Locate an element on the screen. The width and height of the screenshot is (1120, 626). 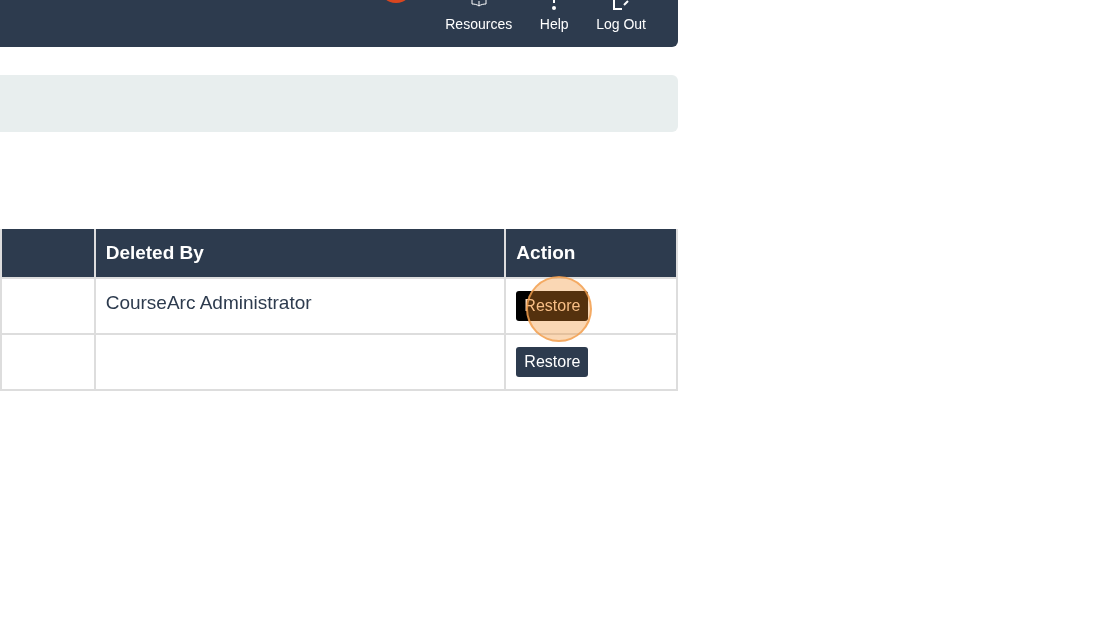
logout-icon is located at coordinates (621, 5).